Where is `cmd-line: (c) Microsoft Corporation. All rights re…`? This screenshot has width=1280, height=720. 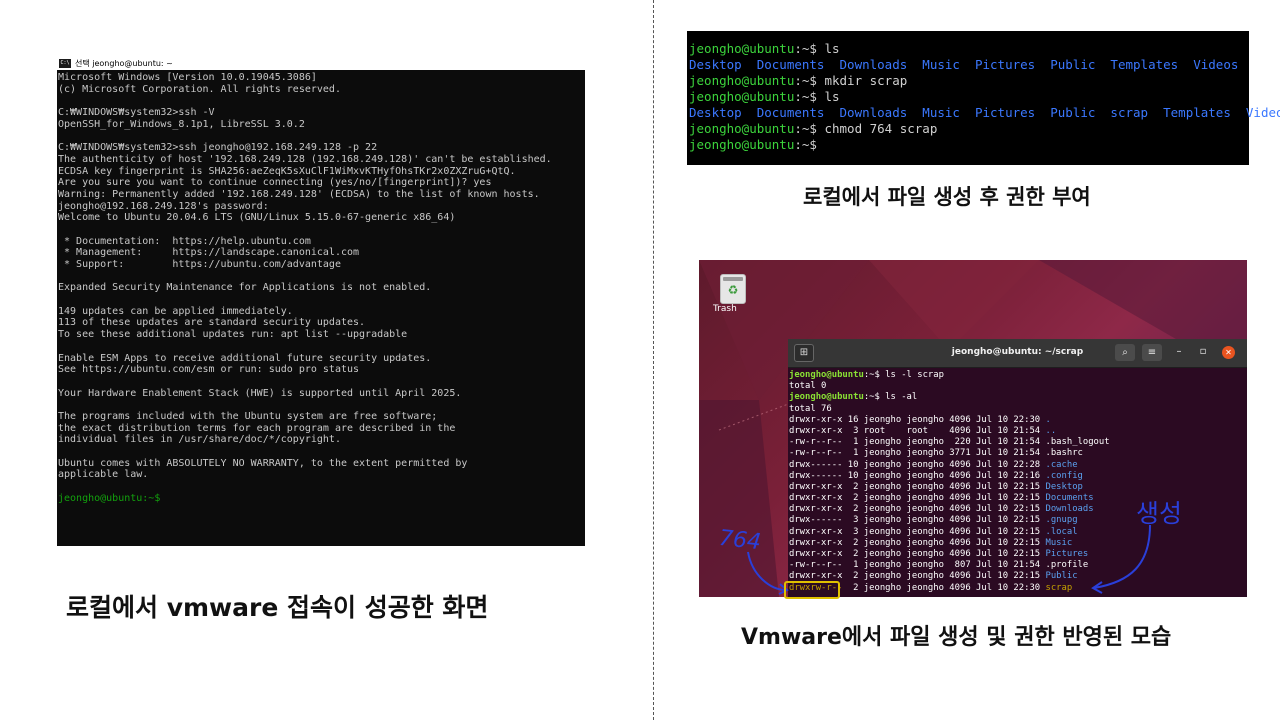
cmd-line: (c) Microsoft Corporation. All rights re… is located at coordinates (199, 89).